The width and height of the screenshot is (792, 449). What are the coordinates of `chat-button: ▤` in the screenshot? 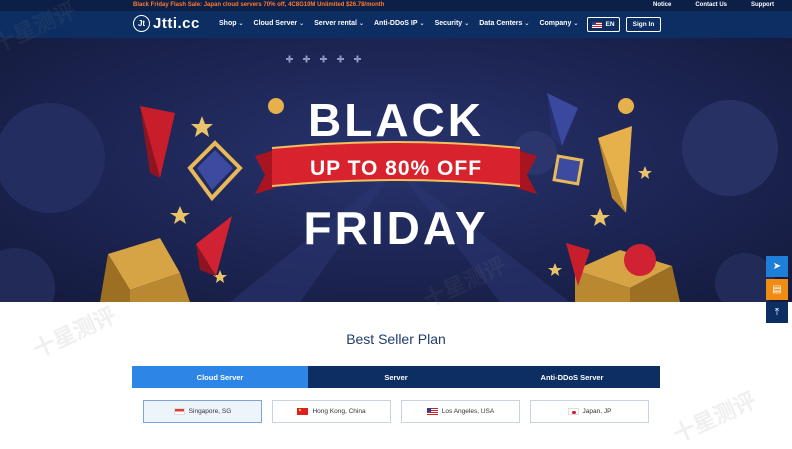 It's located at (777, 289).